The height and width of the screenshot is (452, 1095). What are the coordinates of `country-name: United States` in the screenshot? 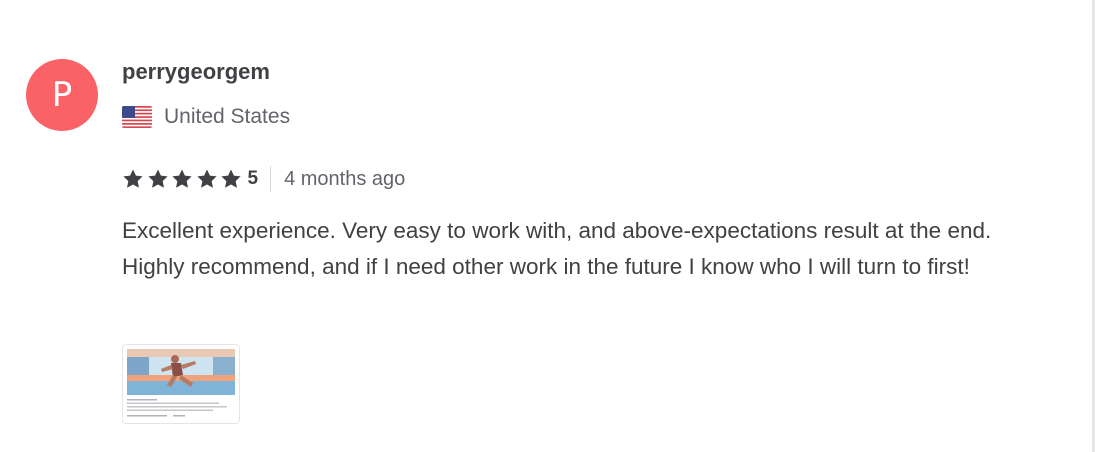 It's located at (227, 116).